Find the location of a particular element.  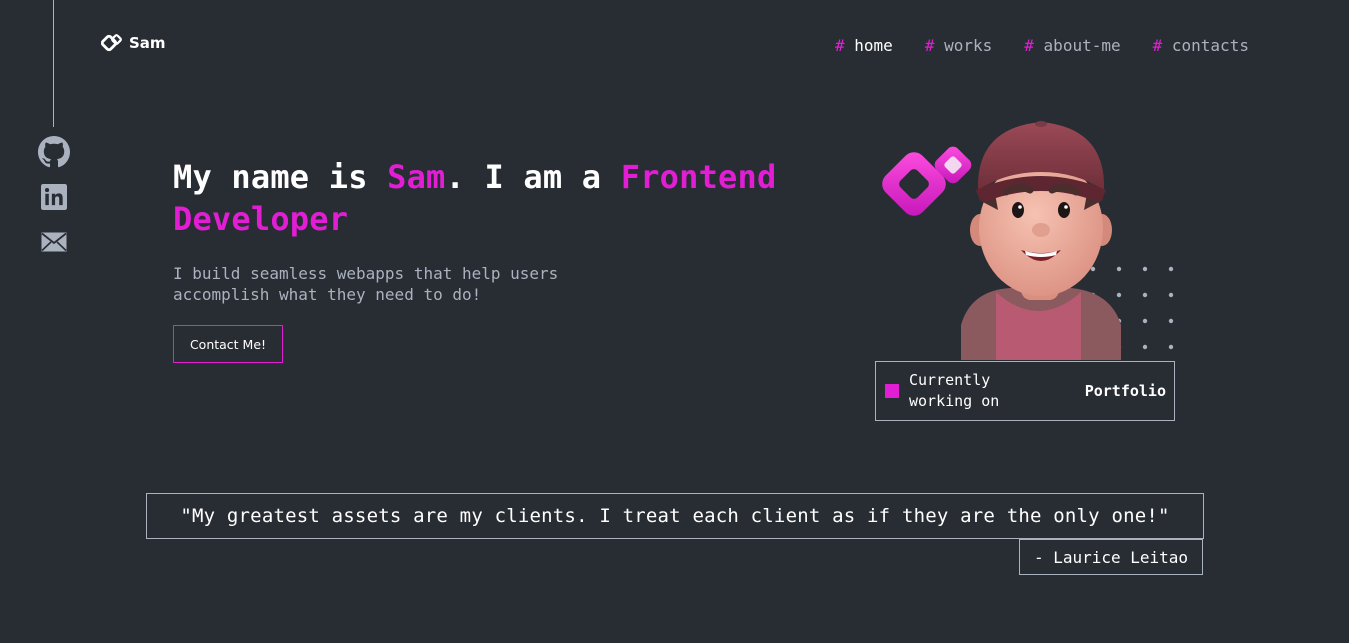

status-project: Portfolio is located at coordinates (1125, 391).